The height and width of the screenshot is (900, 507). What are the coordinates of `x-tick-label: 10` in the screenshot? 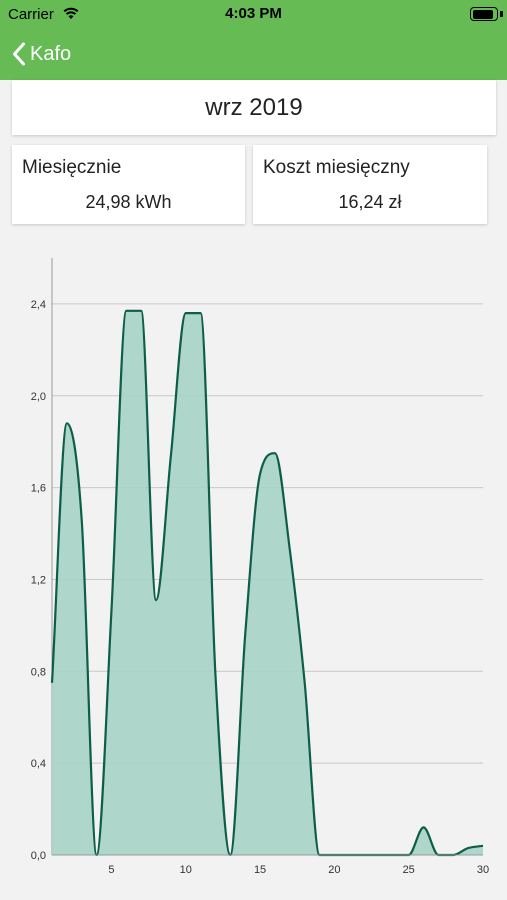 It's located at (186, 870).